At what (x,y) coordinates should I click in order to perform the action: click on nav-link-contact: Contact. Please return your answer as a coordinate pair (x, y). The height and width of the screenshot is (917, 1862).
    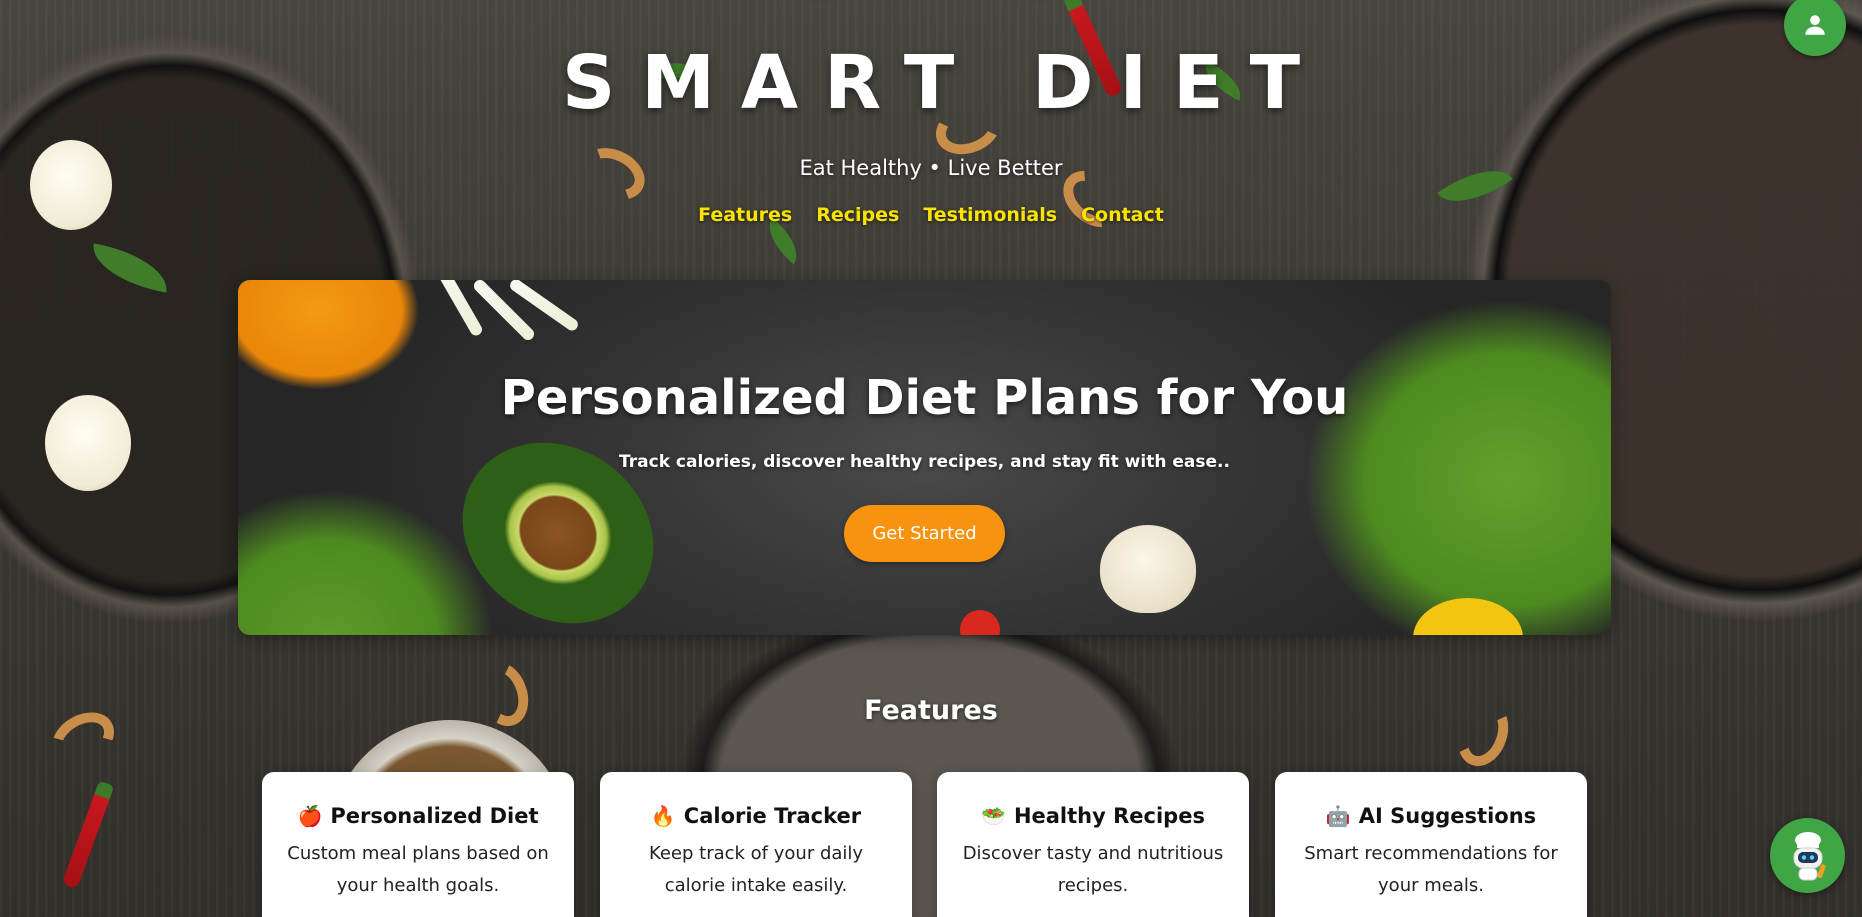
    Looking at the image, I should click on (1122, 215).